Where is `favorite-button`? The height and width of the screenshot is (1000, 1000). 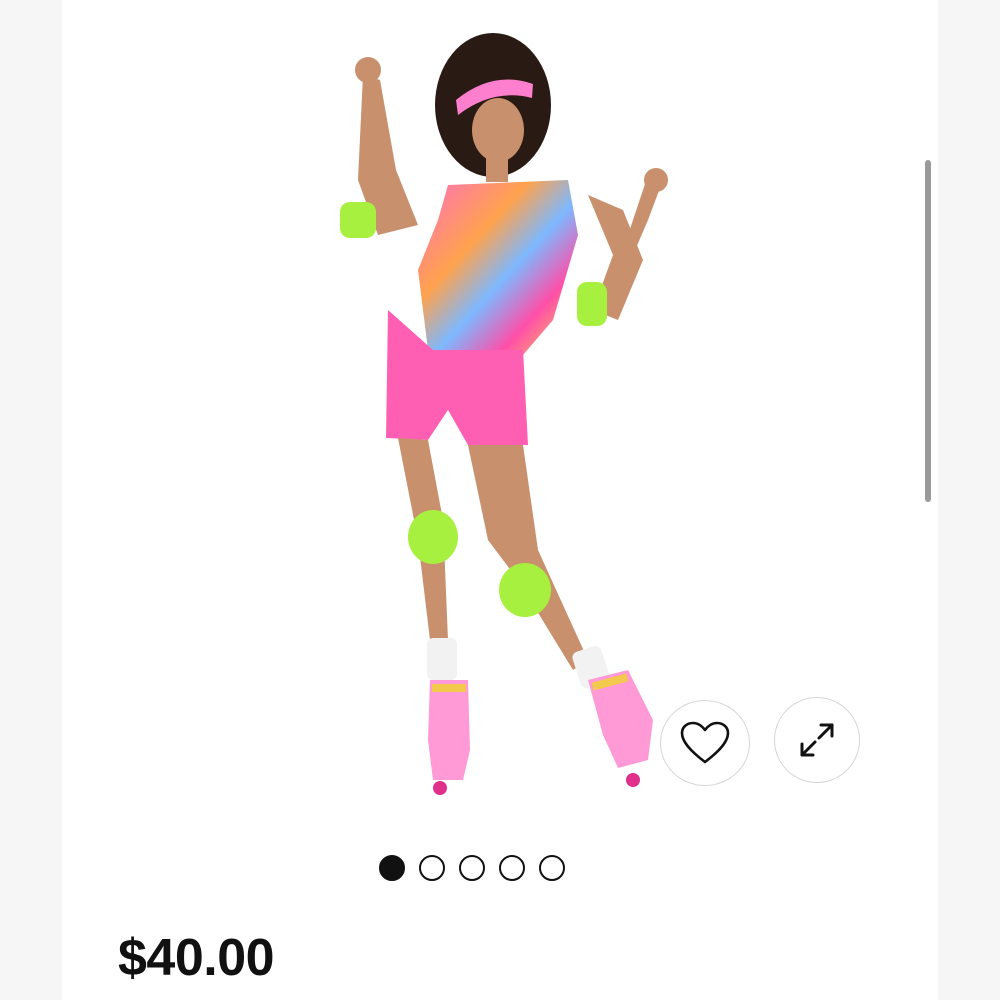
favorite-button is located at coordinates (705, 743).